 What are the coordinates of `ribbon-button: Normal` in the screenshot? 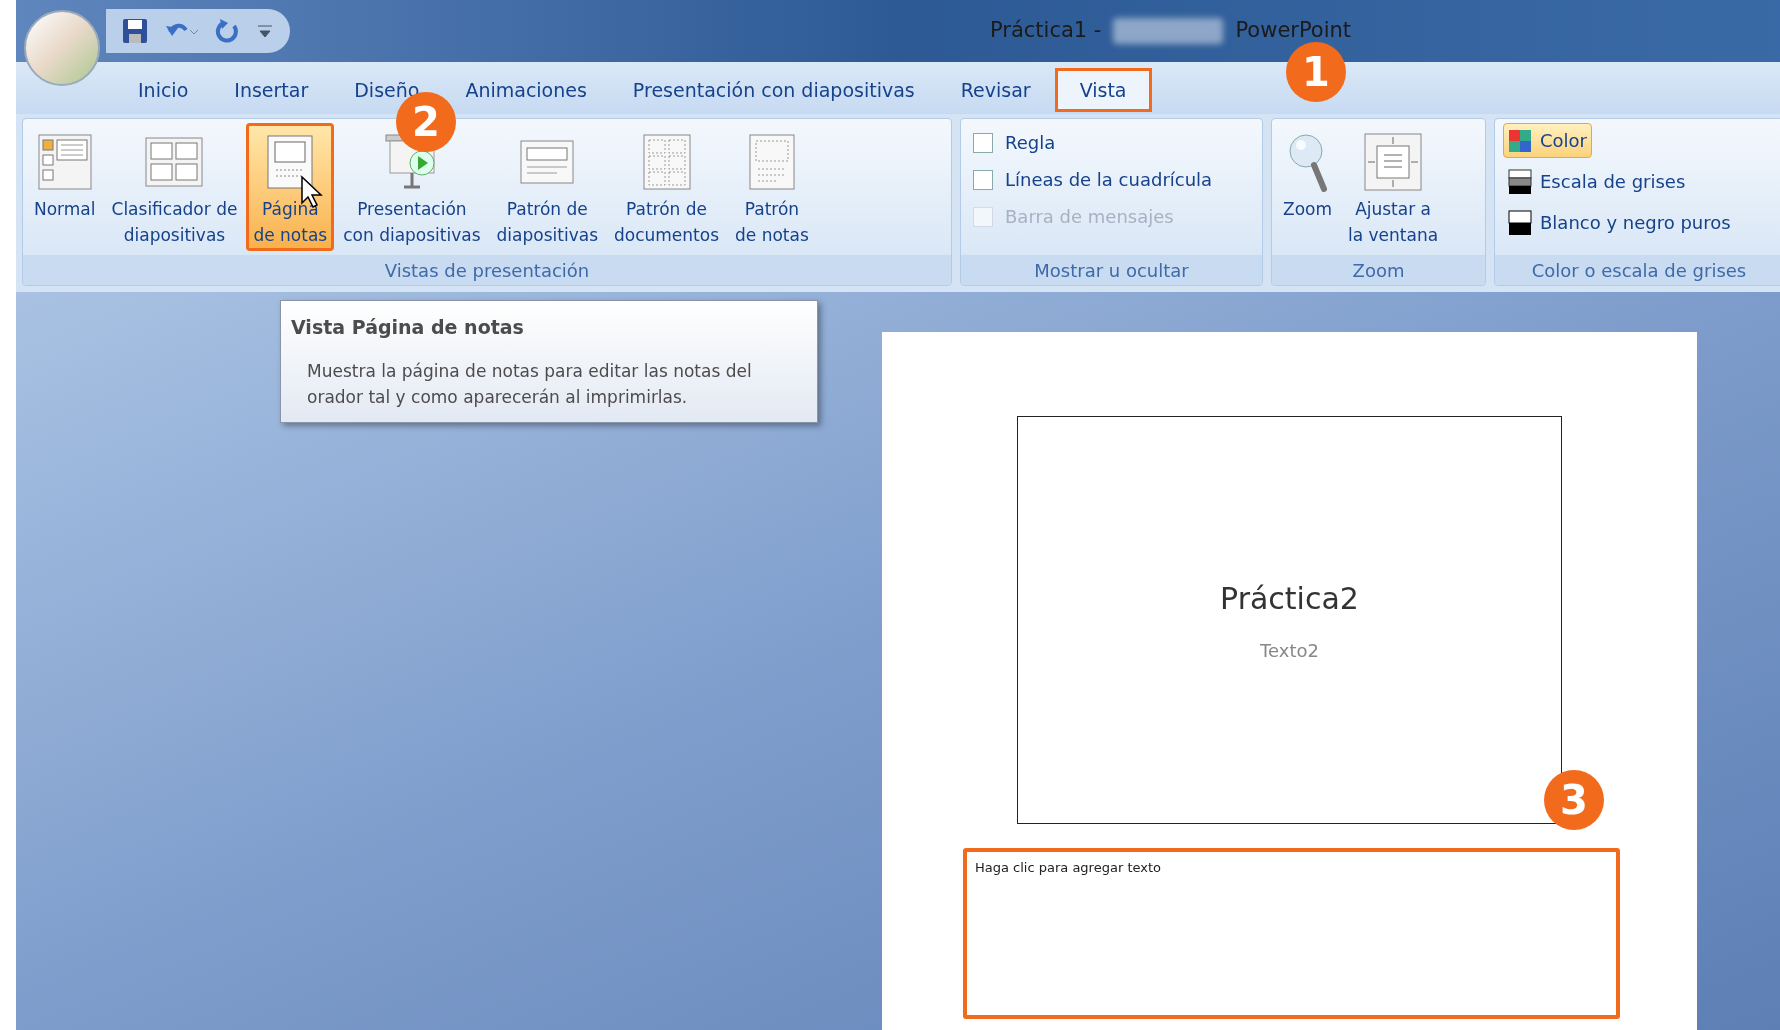 It's located at (65, 187).